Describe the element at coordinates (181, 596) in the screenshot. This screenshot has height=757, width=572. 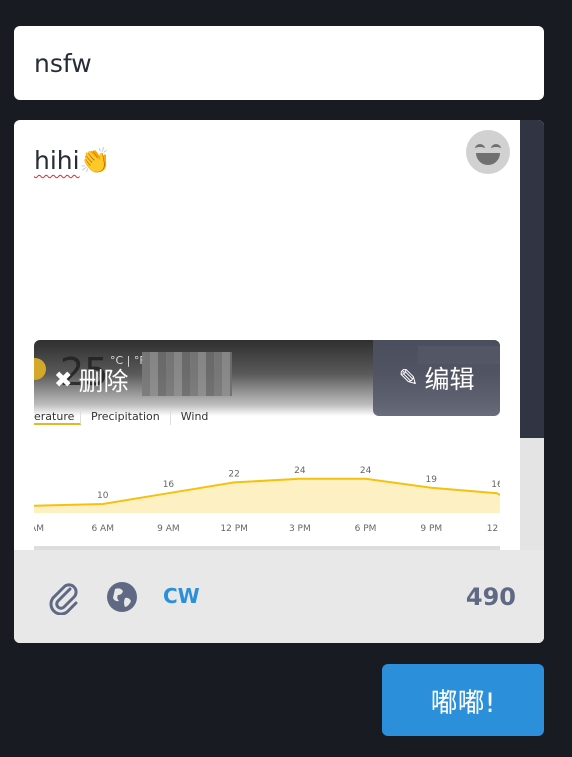
I see `content-warning-toggle: CW` at that location.